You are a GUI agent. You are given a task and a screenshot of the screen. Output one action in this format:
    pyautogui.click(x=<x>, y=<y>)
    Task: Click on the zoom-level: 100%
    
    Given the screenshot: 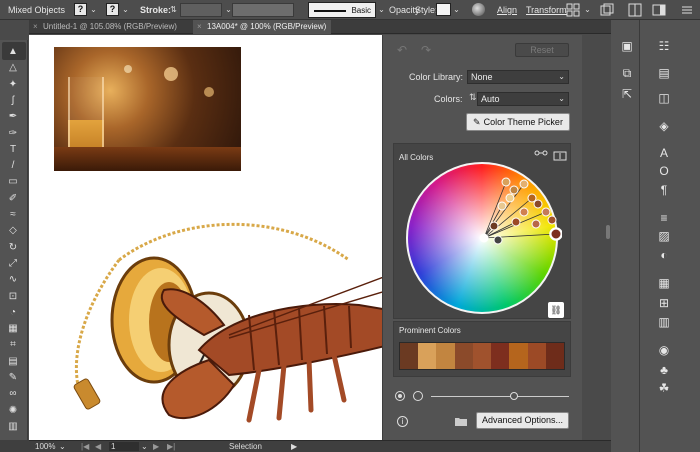 What is the action you would take?
    pyautogui.click(x=45, y=446)
    